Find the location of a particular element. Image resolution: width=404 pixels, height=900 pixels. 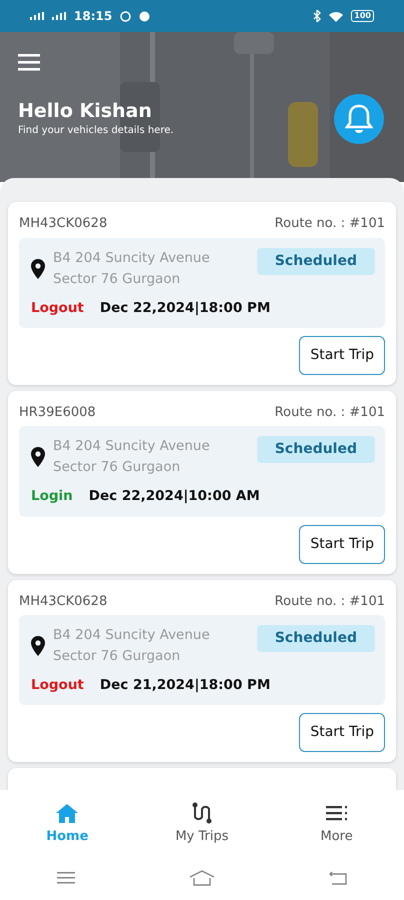

bluetooth-icon is located at coordinates (317, 16).